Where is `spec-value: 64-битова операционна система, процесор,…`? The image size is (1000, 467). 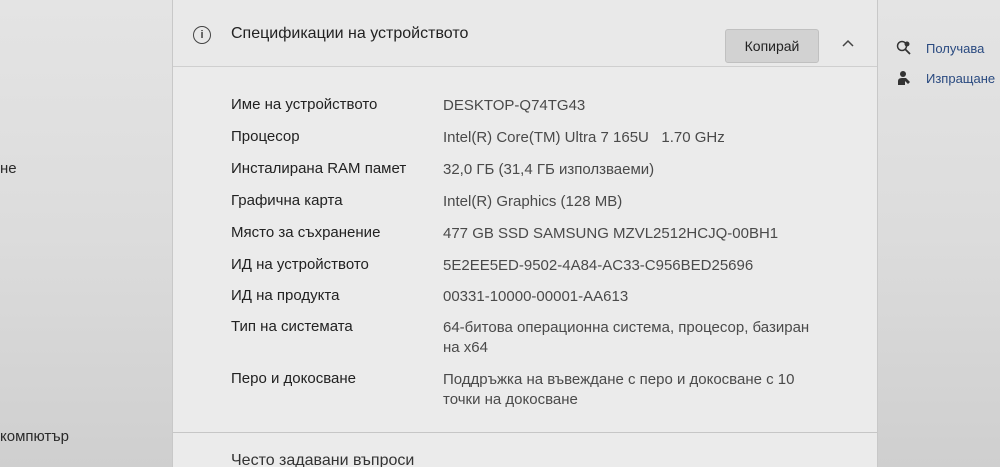
spec-value: 64-битова операционна система, процесор,… is located at coordinates (626, 337).